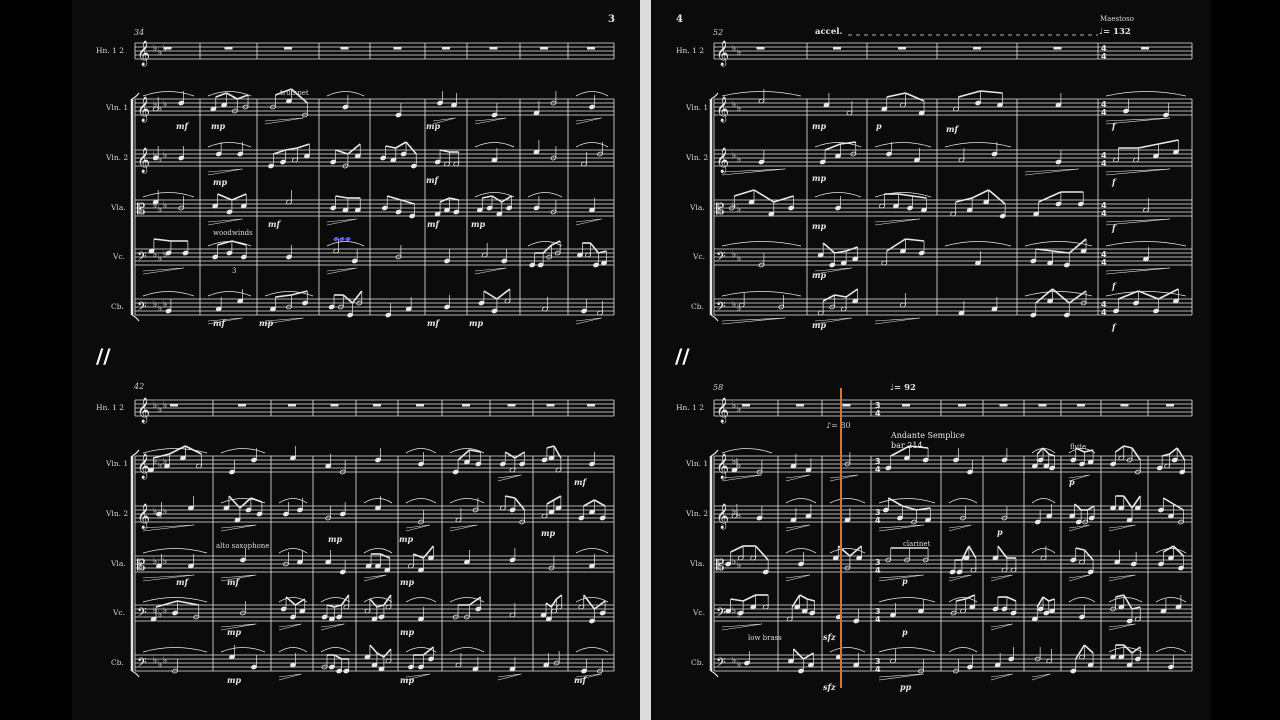  Describe the element at coordinates (433, 323) in the screenshot. I see `dynamic-mf: mf` at that location.